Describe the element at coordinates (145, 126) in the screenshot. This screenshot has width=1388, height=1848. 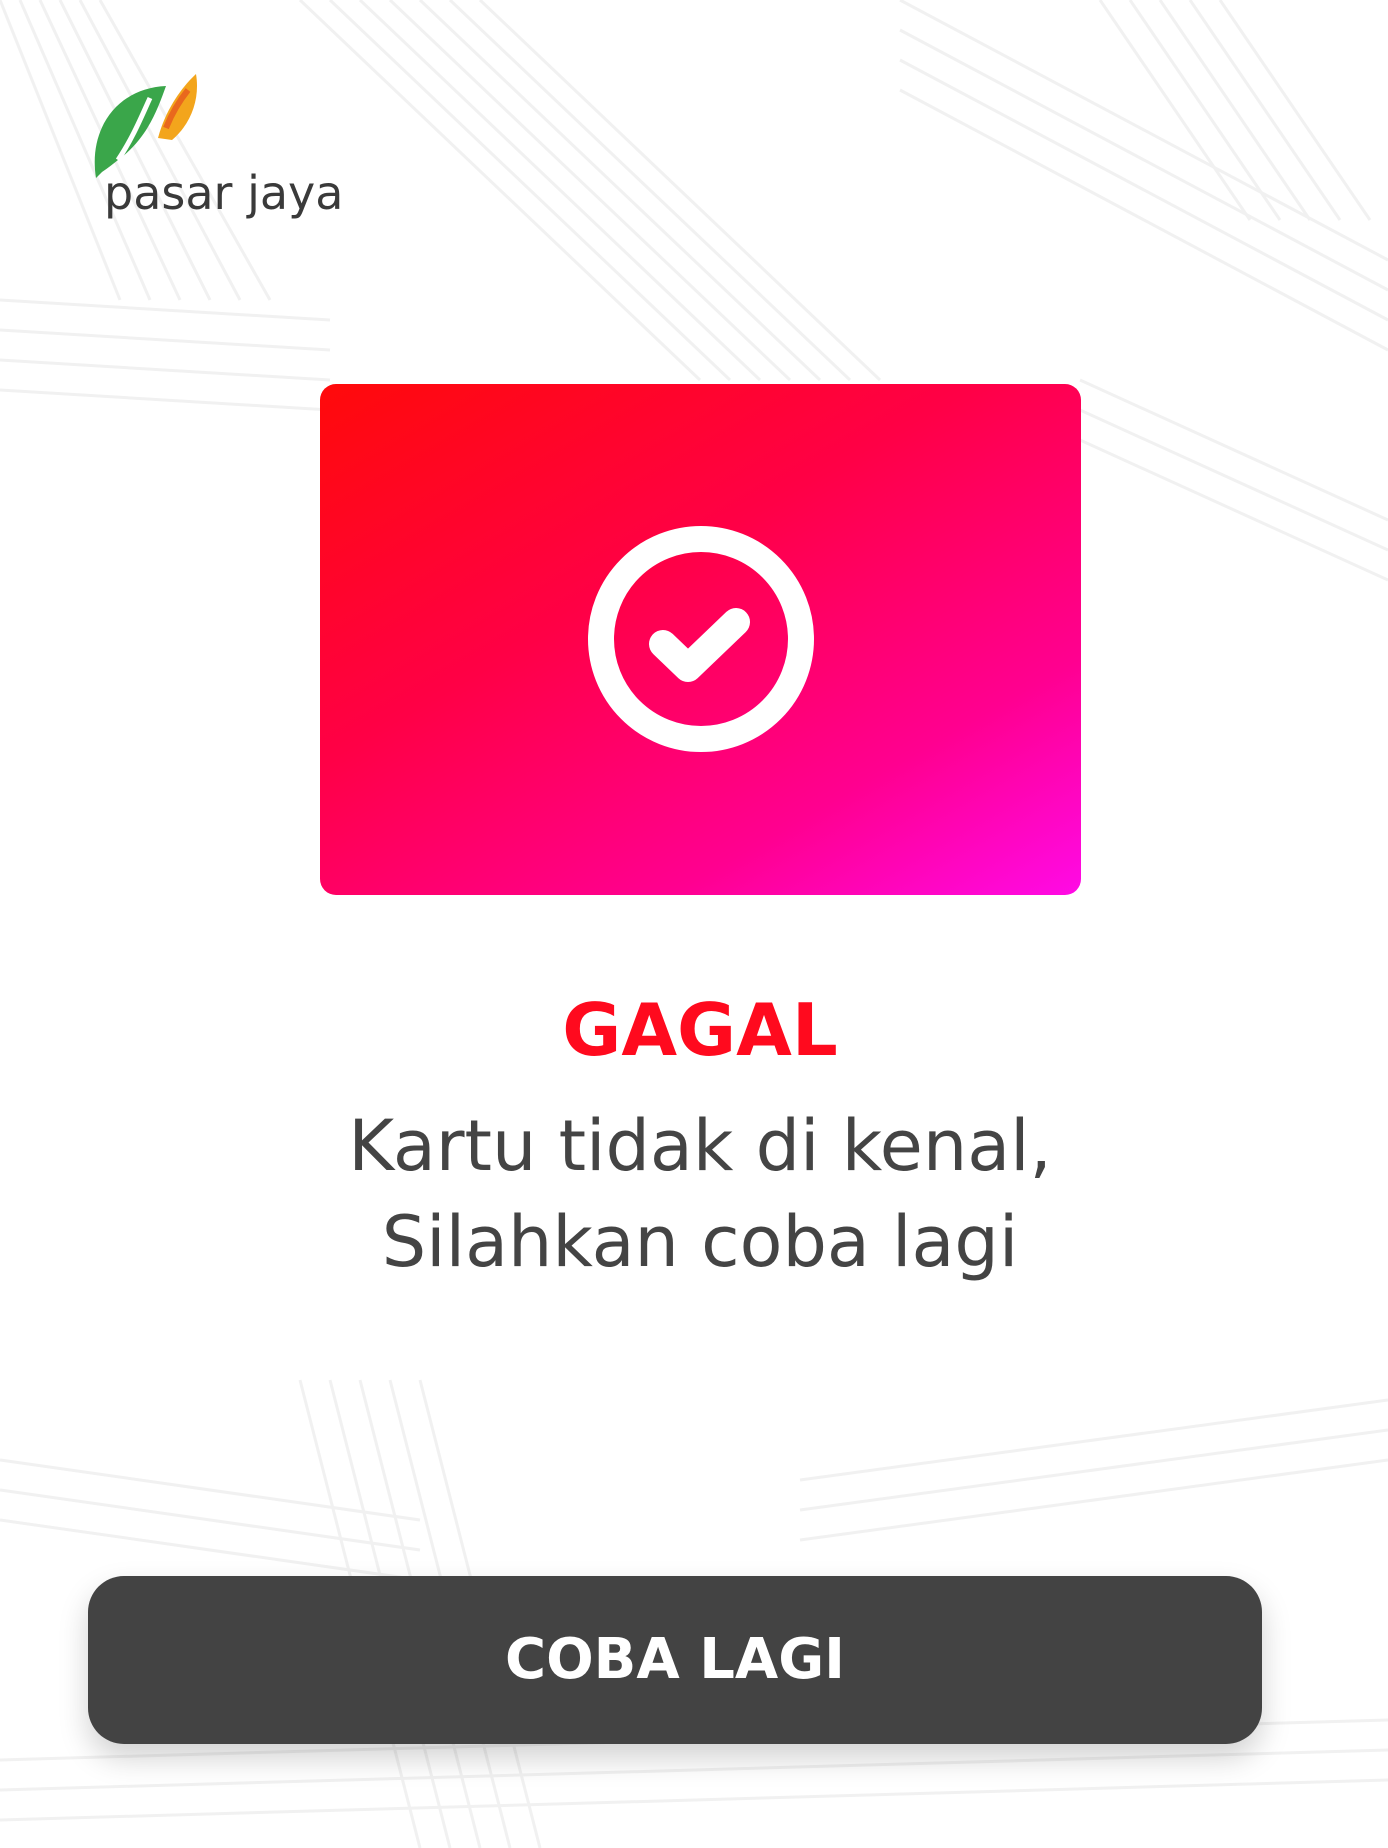
I see `leaf-logo-icon` at that location.